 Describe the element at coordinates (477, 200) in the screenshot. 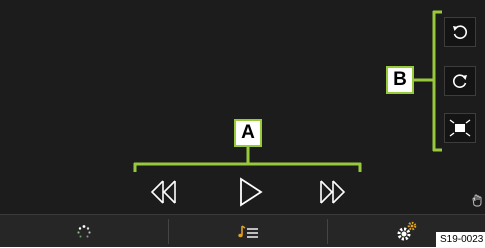

I see `touch-gesture-icon` at that location.